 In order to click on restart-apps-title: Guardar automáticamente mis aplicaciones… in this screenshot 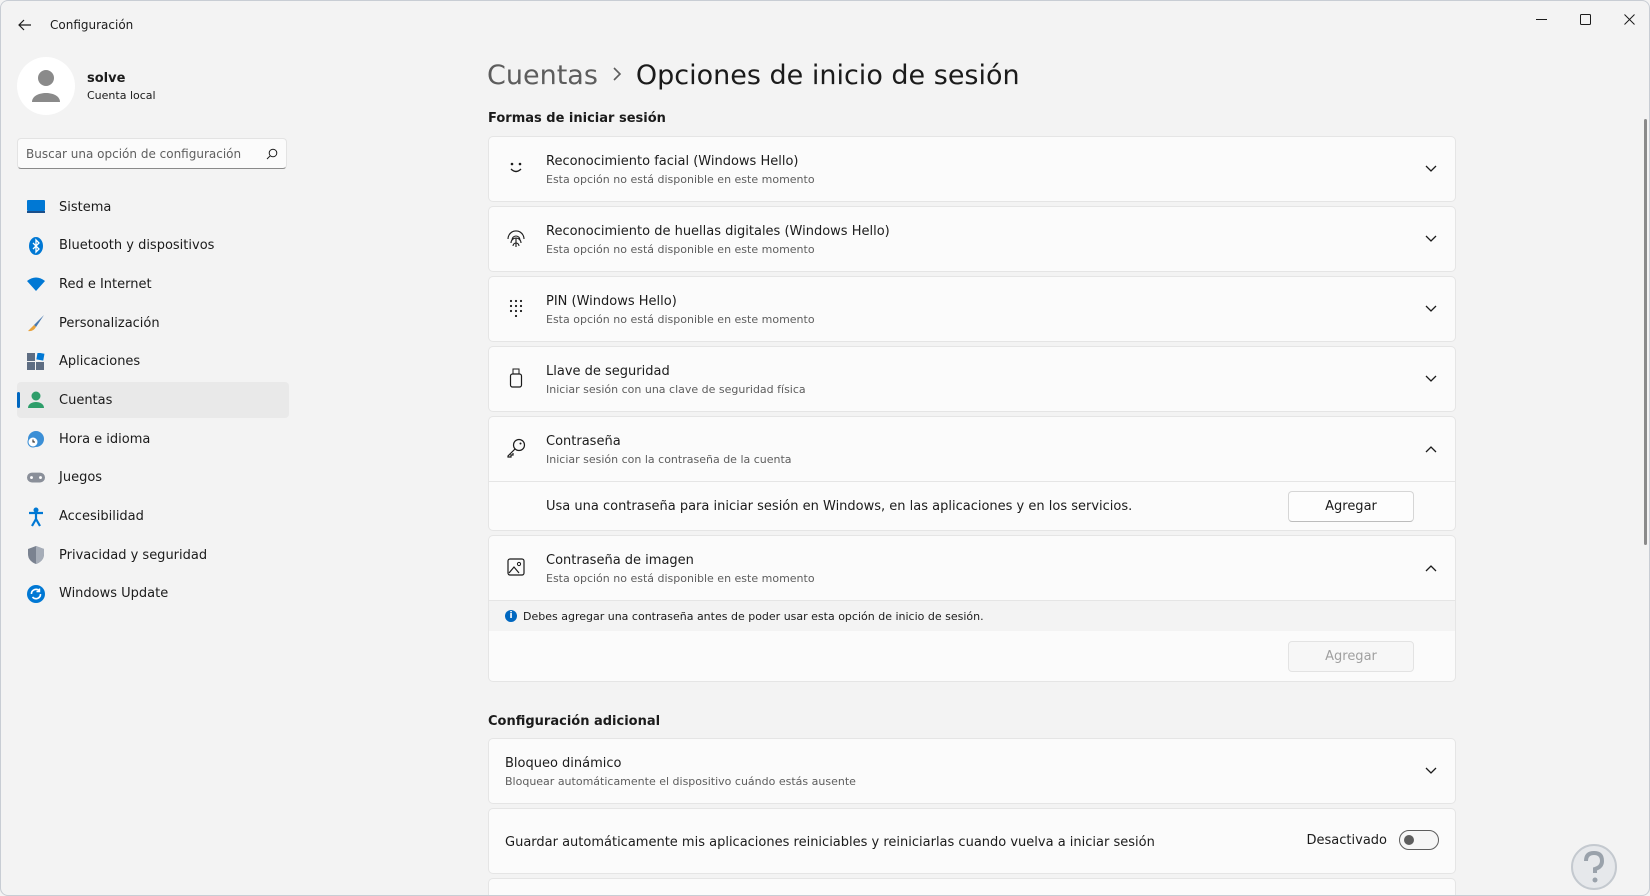, I will do `click(830, 842)`.